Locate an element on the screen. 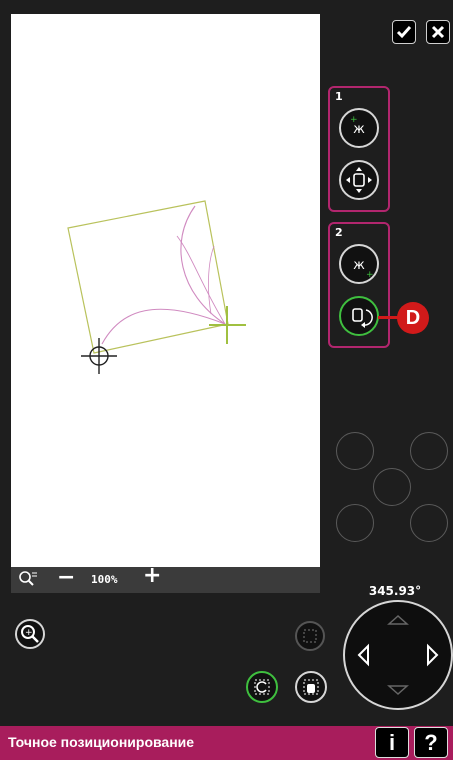  rotation-angle: 345.93° is located at coordinates (395, 591).